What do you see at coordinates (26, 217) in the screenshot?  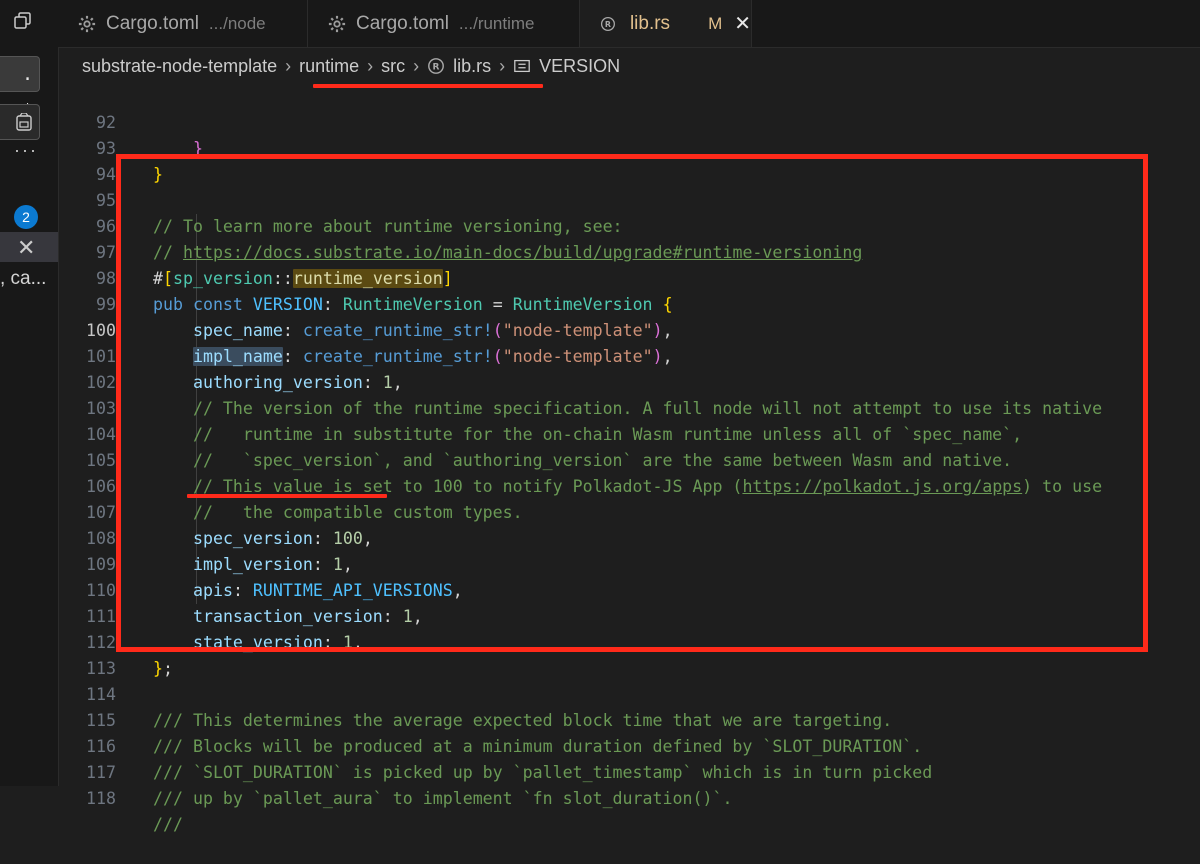 I see `result-count-badge: 2` at bounding box center [26, 217].